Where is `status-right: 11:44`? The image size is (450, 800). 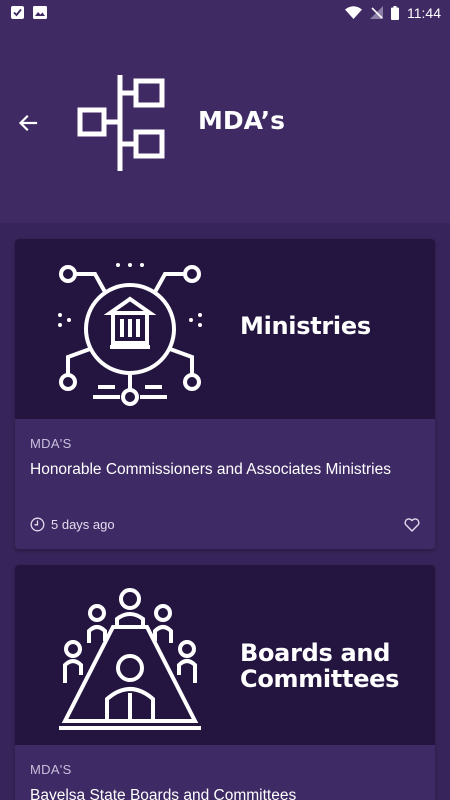 status-right: 11:44 is located at coordinates (393, 13).